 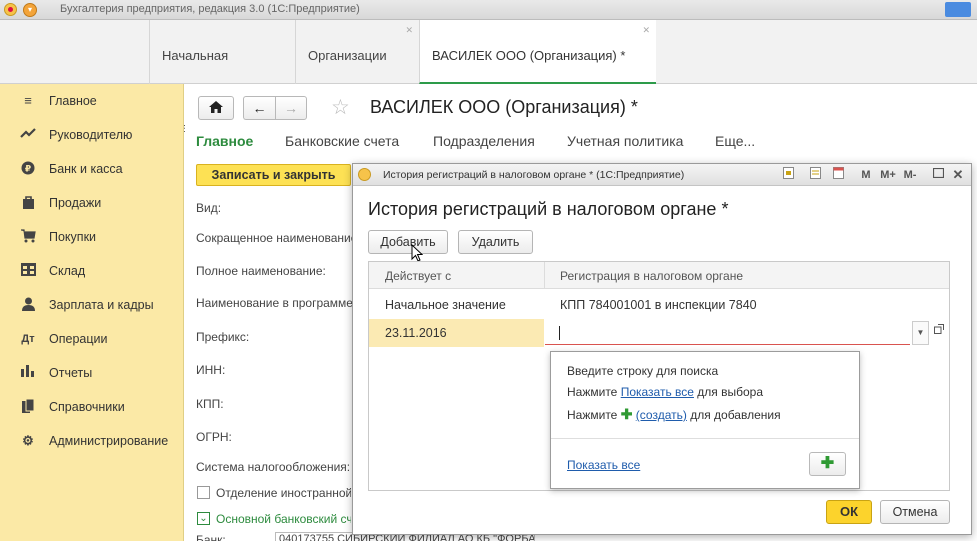 I want to click on field-label-ogrn: ОГРН:, so click(x=214, y=437).